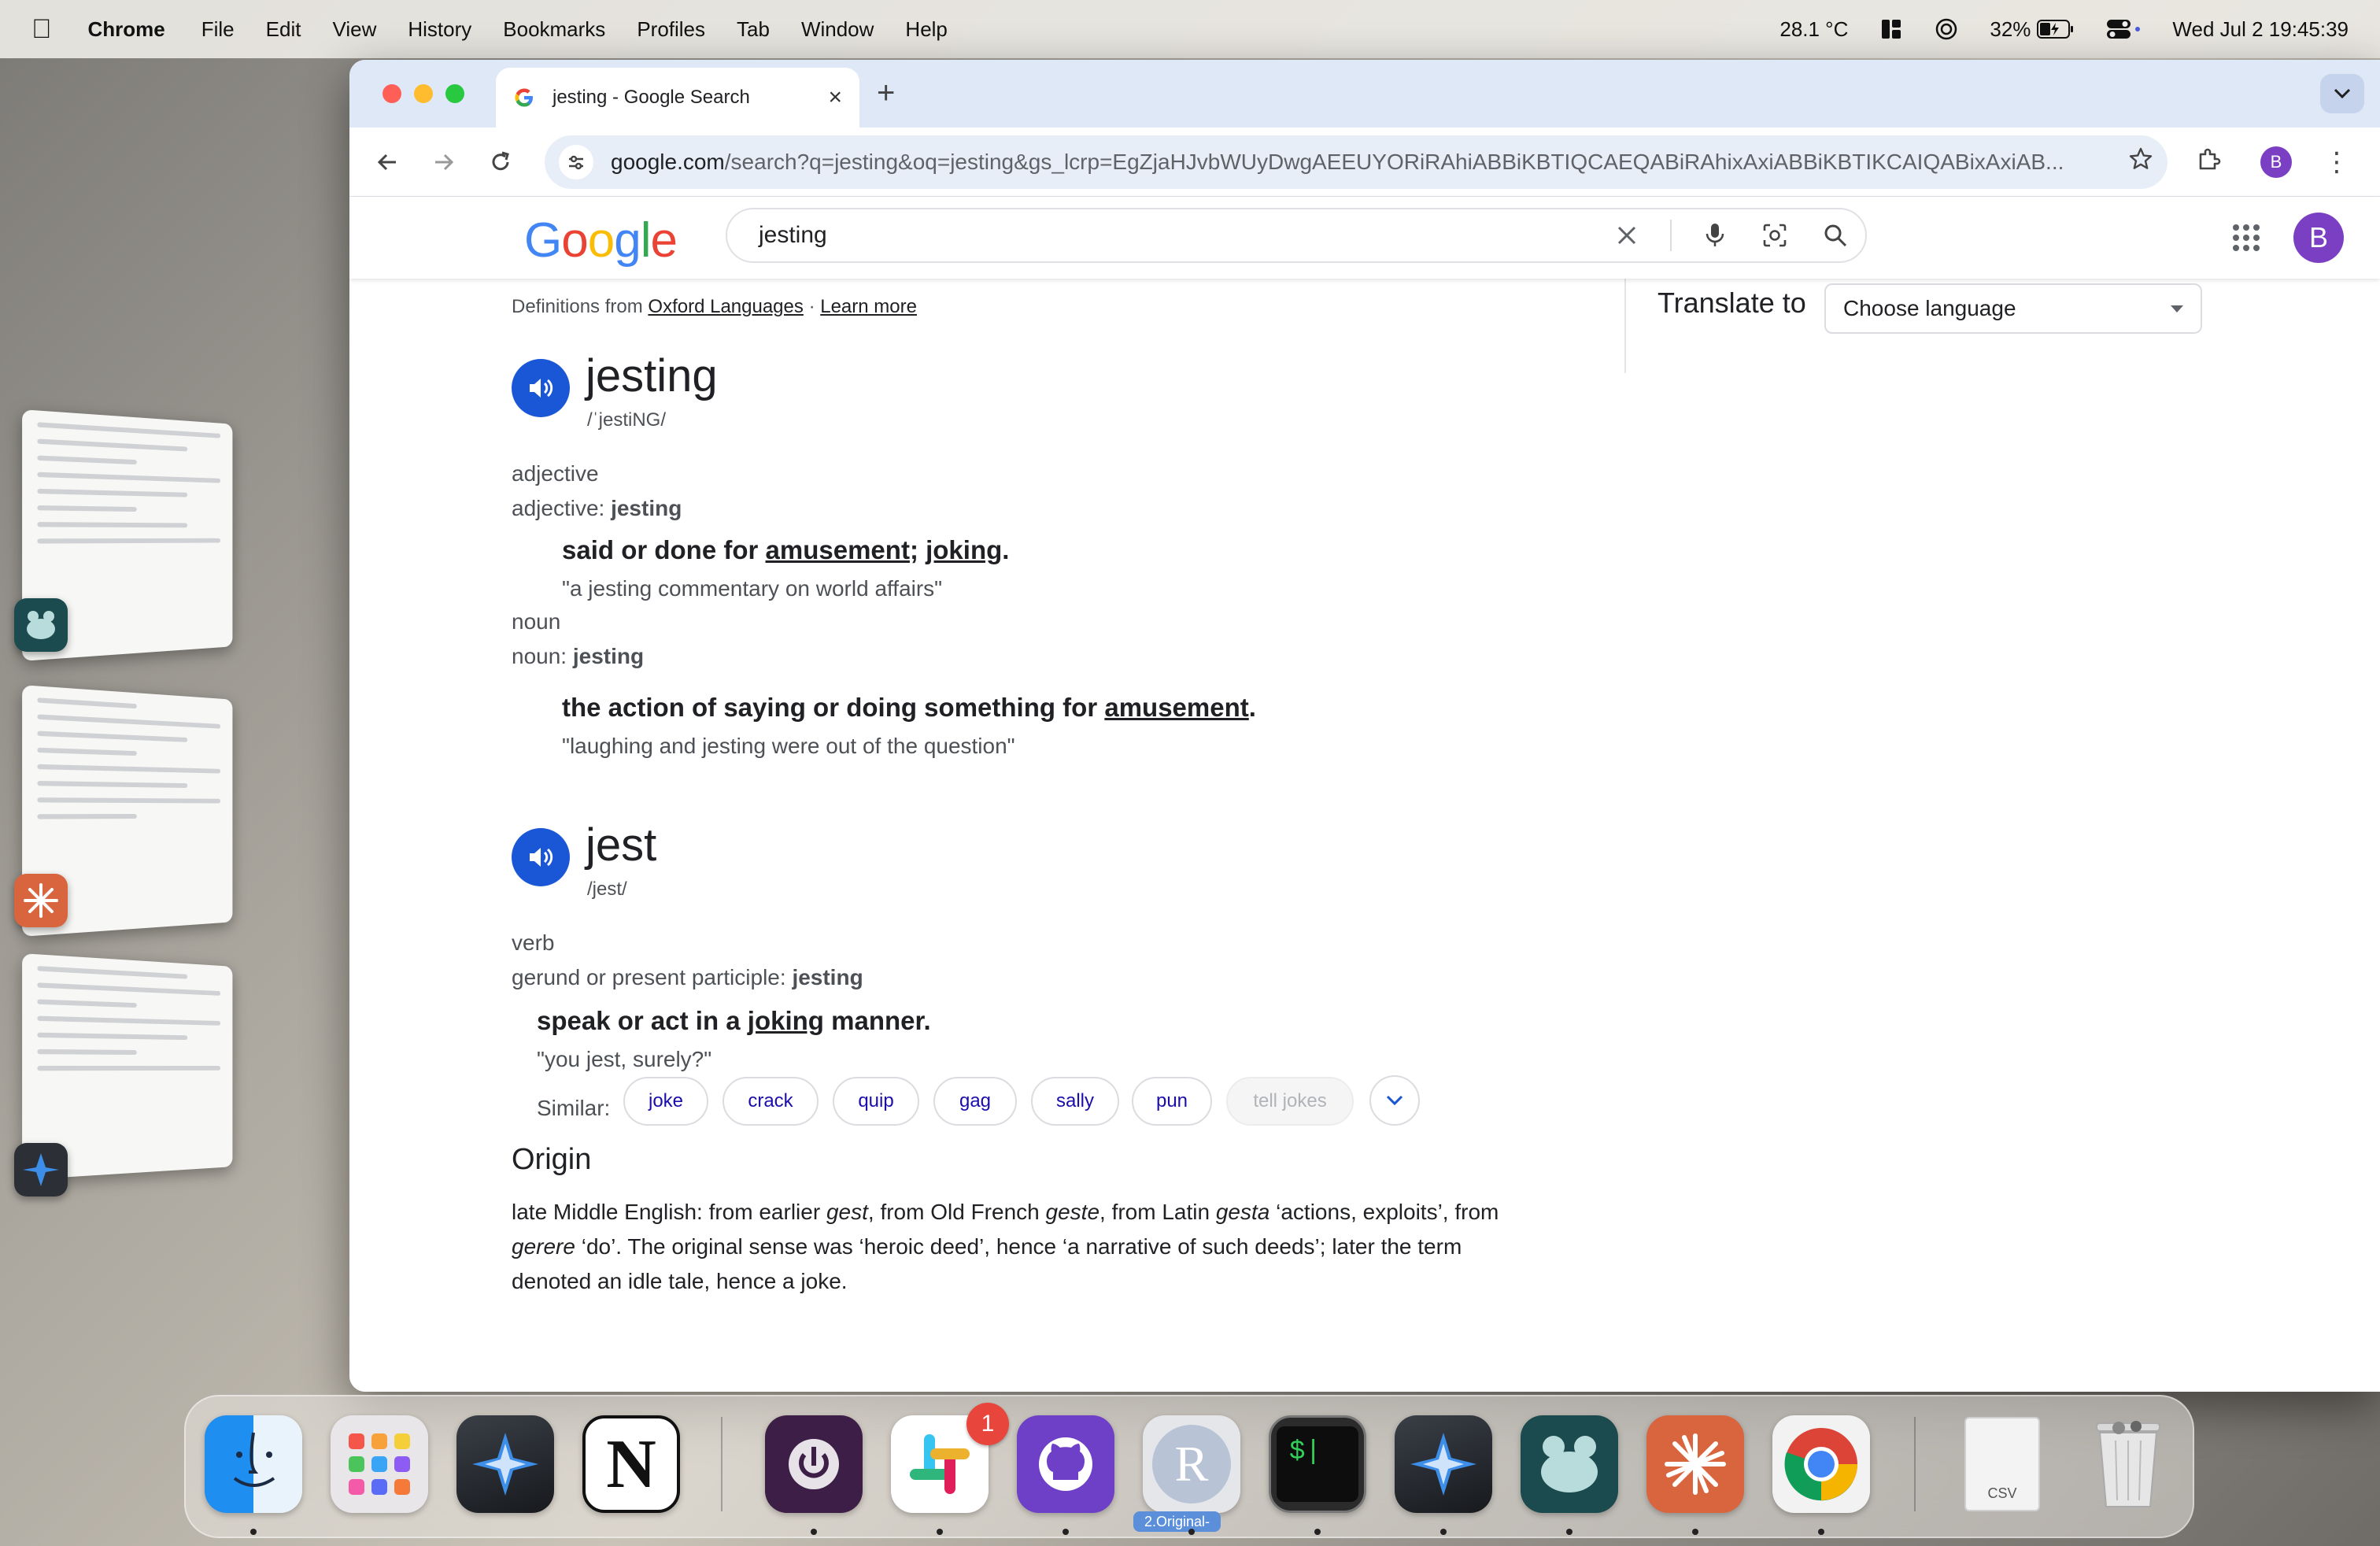  What do you see at coordinates (2318, 238) in the screenshot?
I see `google-account-avatar: B` at bounding box center [2318, 238].